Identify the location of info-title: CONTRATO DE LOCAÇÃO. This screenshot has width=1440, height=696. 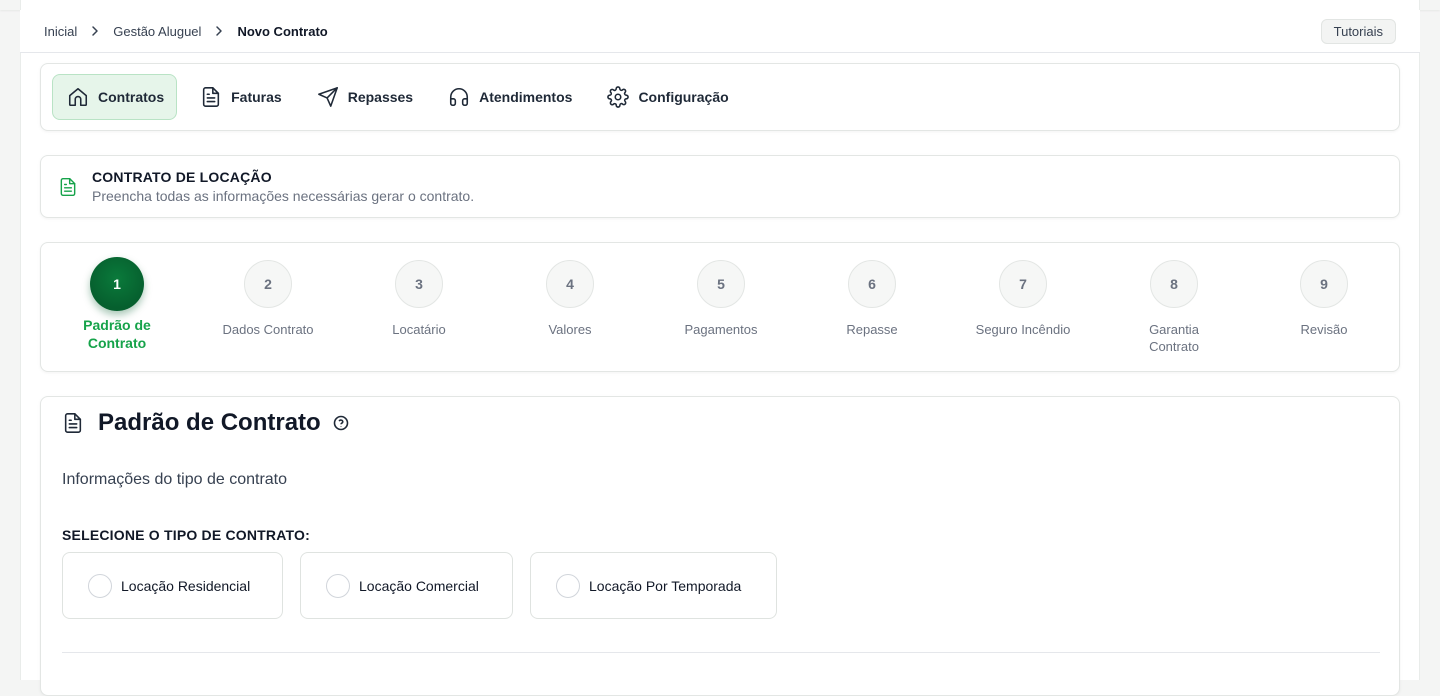
(182, 177).